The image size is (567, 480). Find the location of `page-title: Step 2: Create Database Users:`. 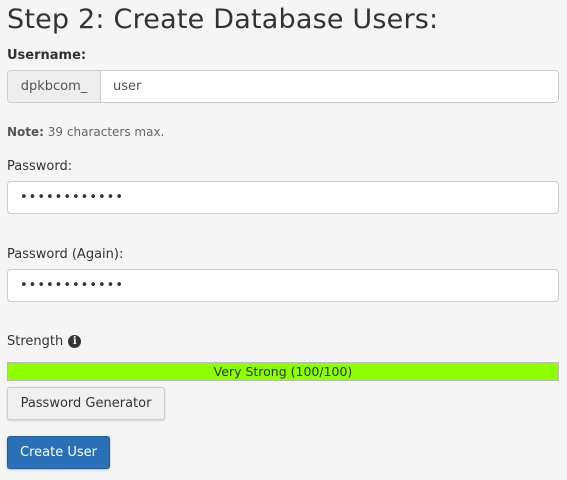

page-title: Step 2: Create Database Users: is located at coordinates (223, 19).